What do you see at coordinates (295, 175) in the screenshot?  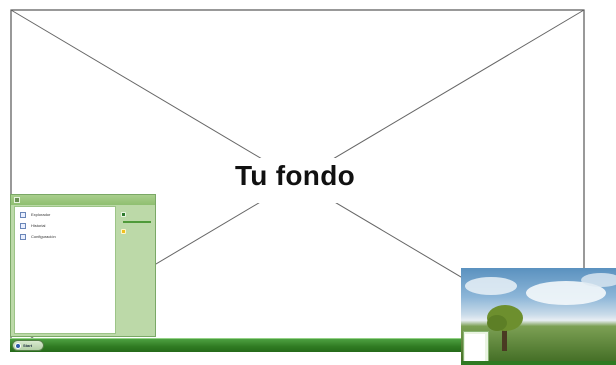 I see `wallpaper-label: Tu fondo` at bounding box center [295, 175].